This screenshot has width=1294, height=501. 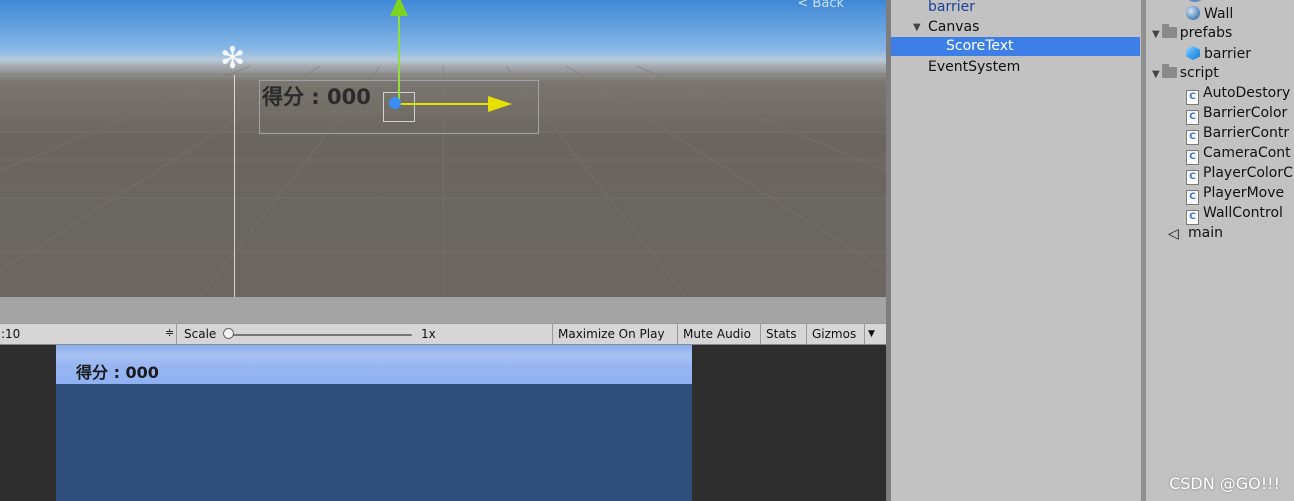 What do you see at coordinates (1246, 133) in the screenshot?
I see `project-item-label: BarrierContr` at bounding box center [1246, 133].